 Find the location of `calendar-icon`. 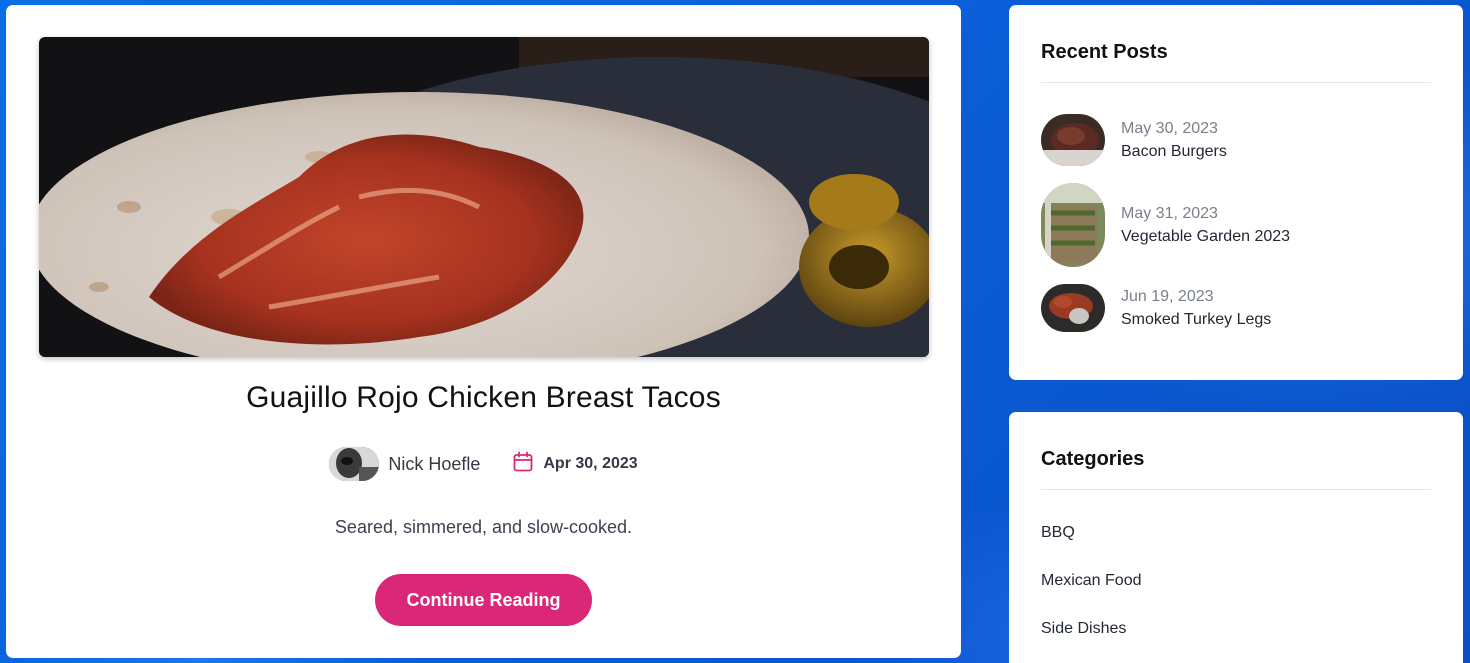

calendar-icon is located at coordinates (523, 464).